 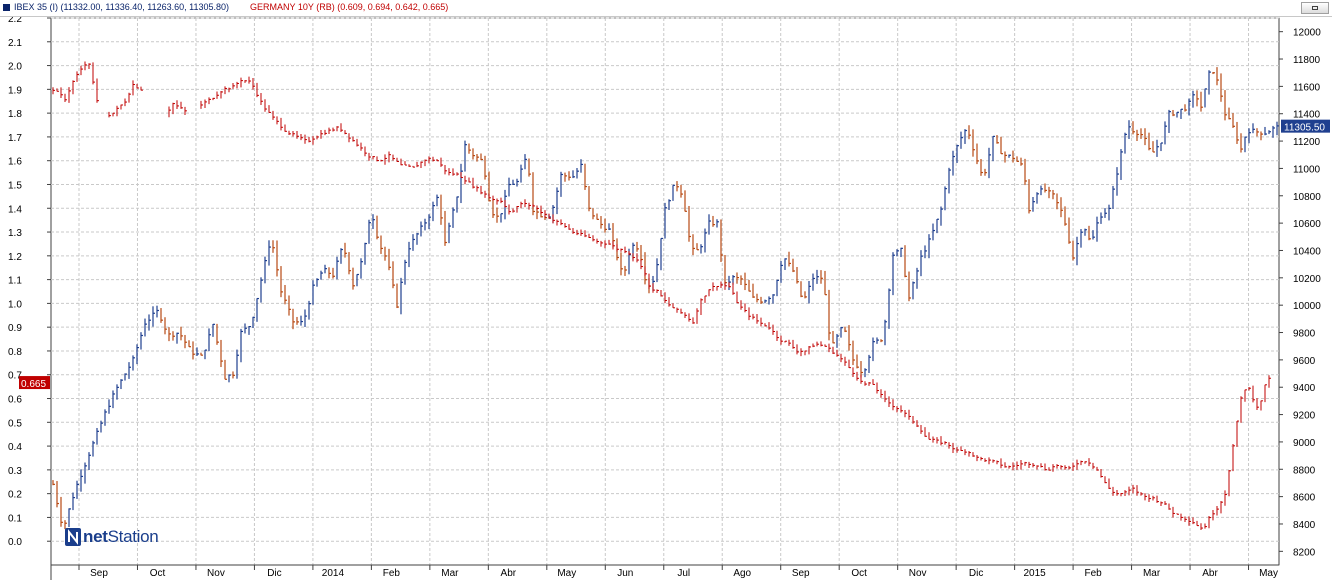 What do you see at coordinates (15, 495) in the screenshot?
I see `left-tick-label: 0.2` at bounding box center [15, 495].